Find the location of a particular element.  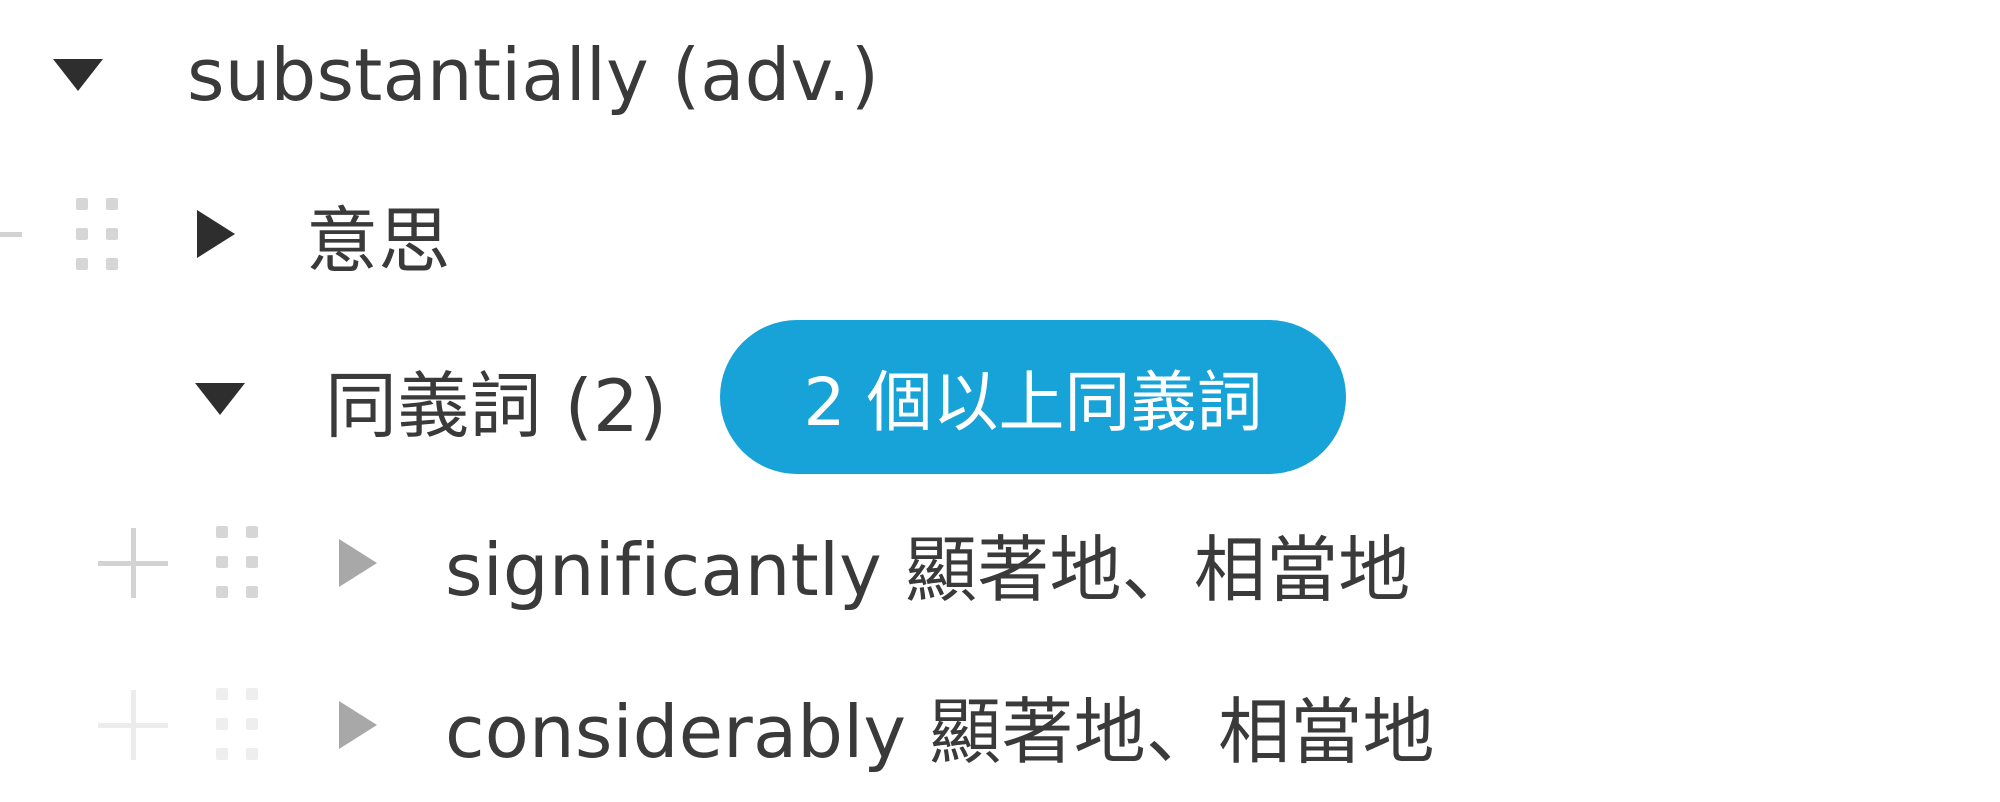

synonym-count-badge: 2 個以上同義詞 is located at coordinates (1033, 397).